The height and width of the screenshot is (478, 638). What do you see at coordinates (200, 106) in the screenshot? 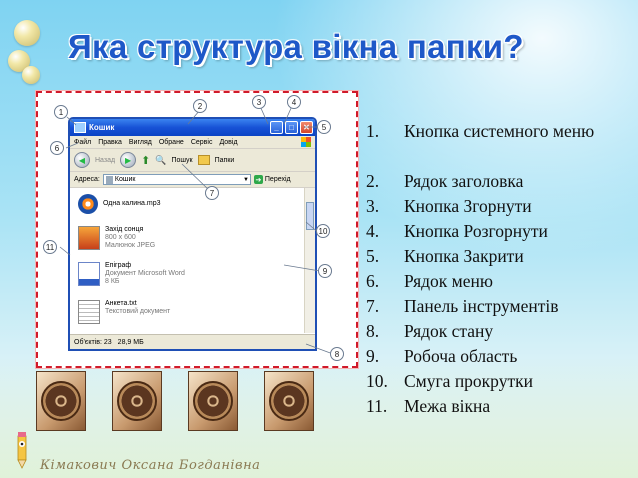
I see `callout-2: 2` at bounding box center [200, 106].